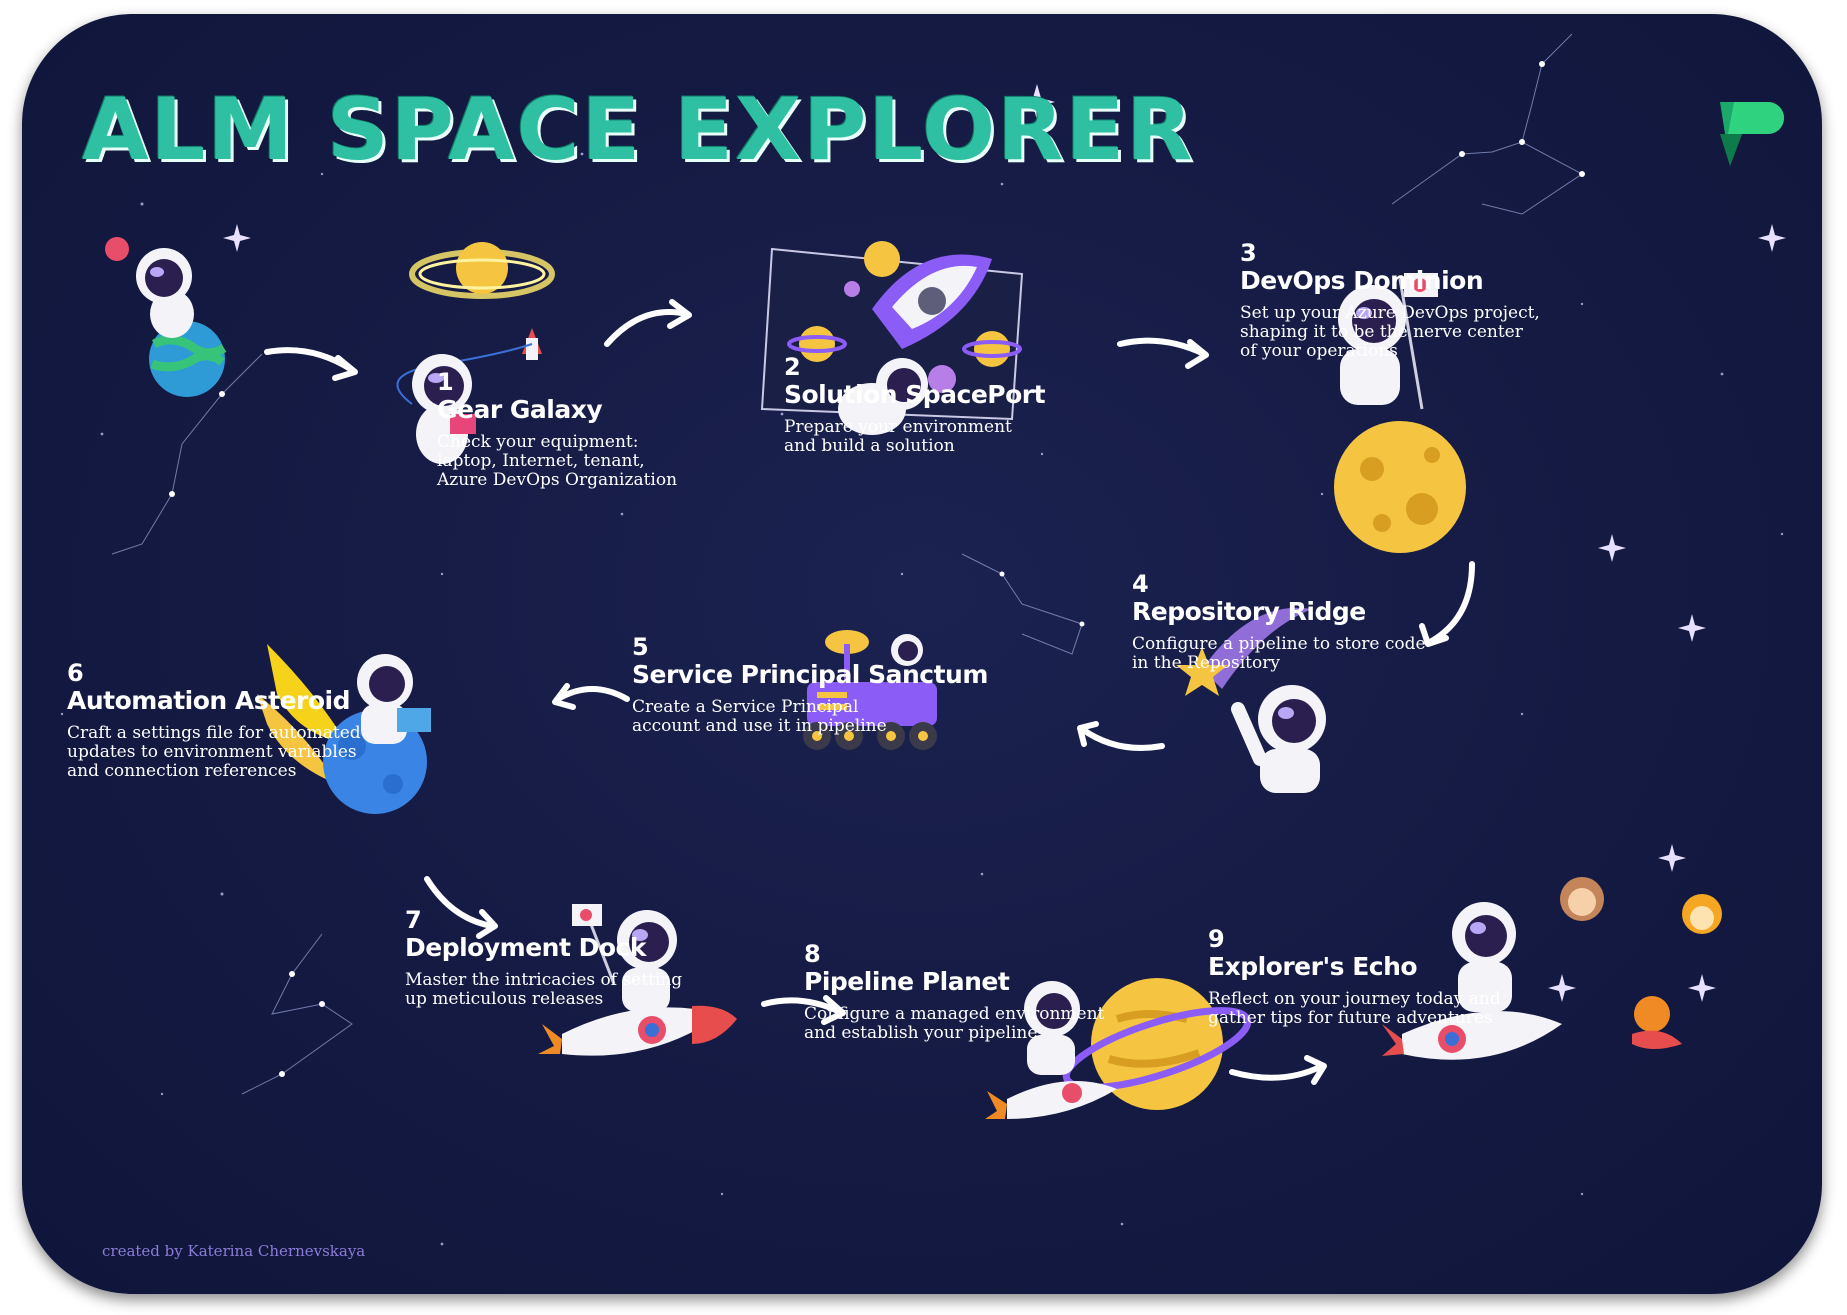  What do you see at coordinates (1249, 611) in the screenshot?
I see `step-title: Repository Ridge` at bounding box center [1249, 611].